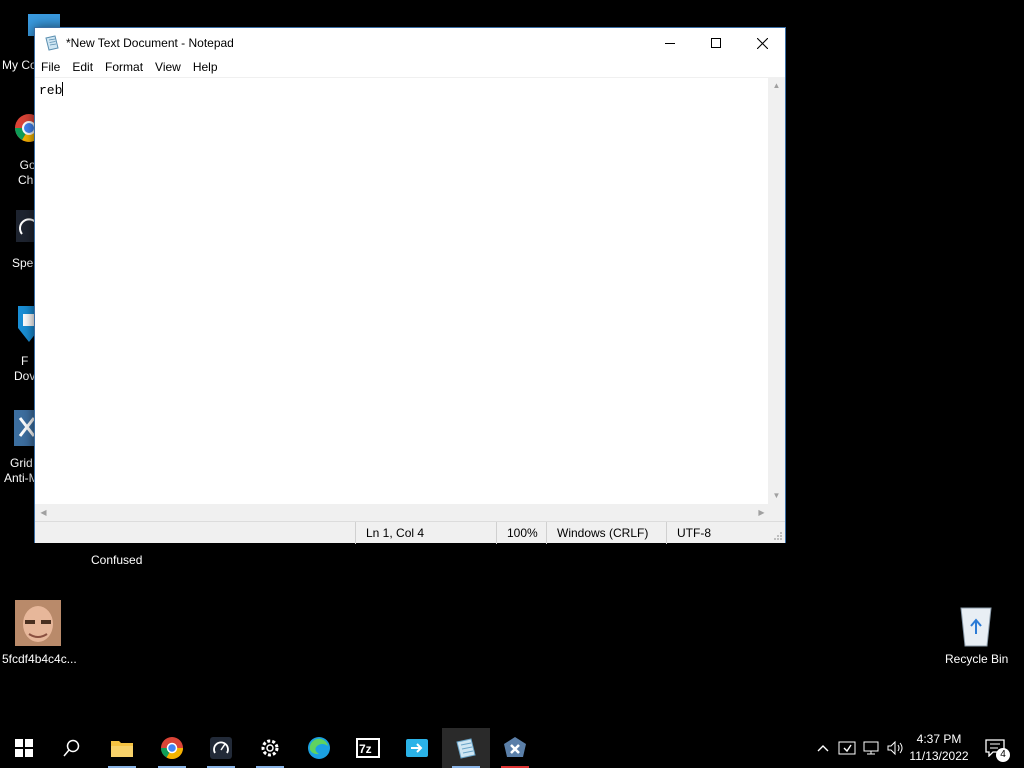 The image size is (1024, 768). I want to click on desktop-icon-label: Recycle Bin, so click(977, 659).